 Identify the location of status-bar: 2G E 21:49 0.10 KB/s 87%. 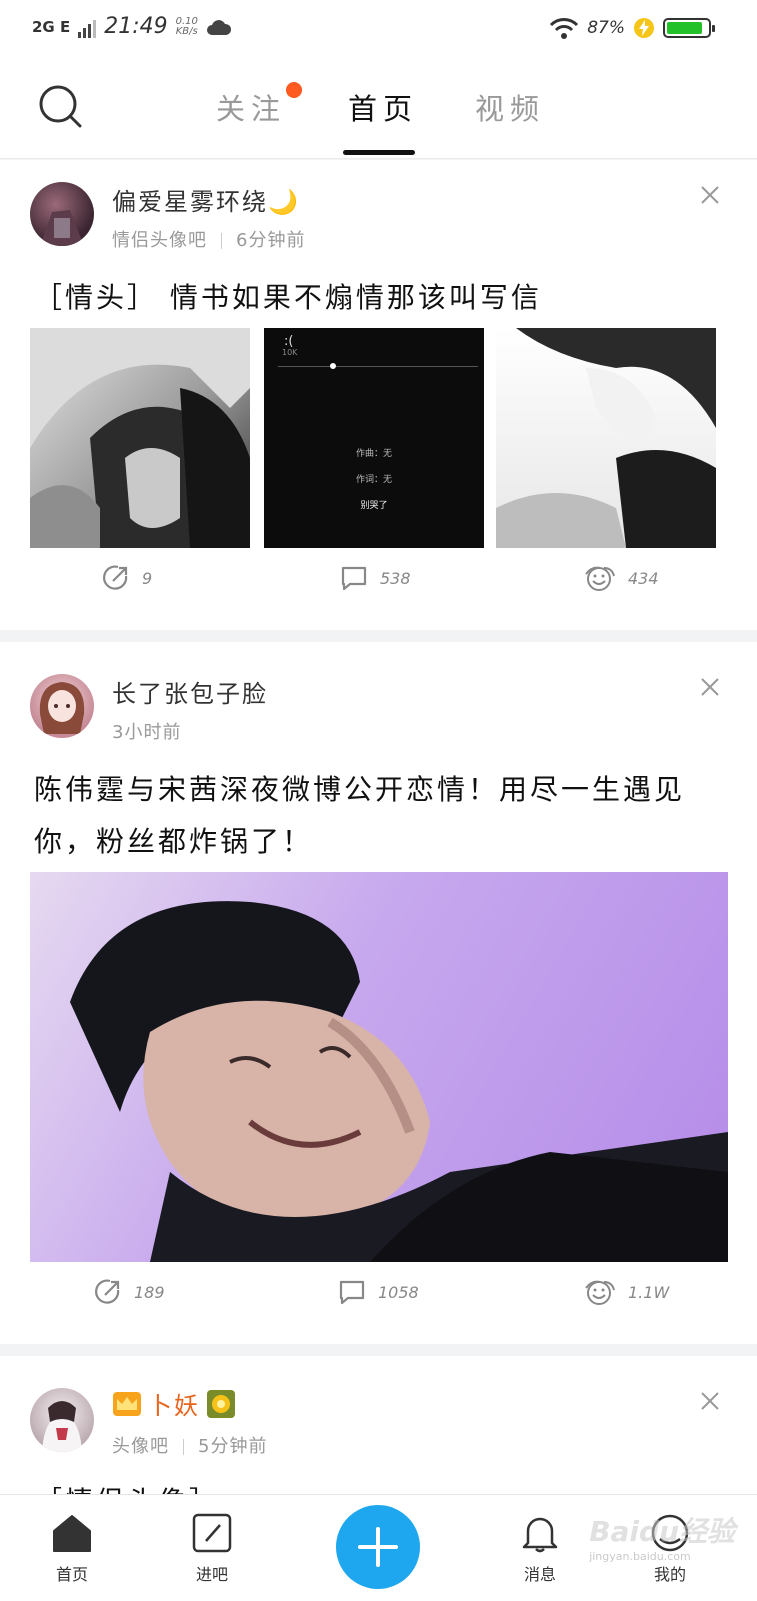
(378, 29).